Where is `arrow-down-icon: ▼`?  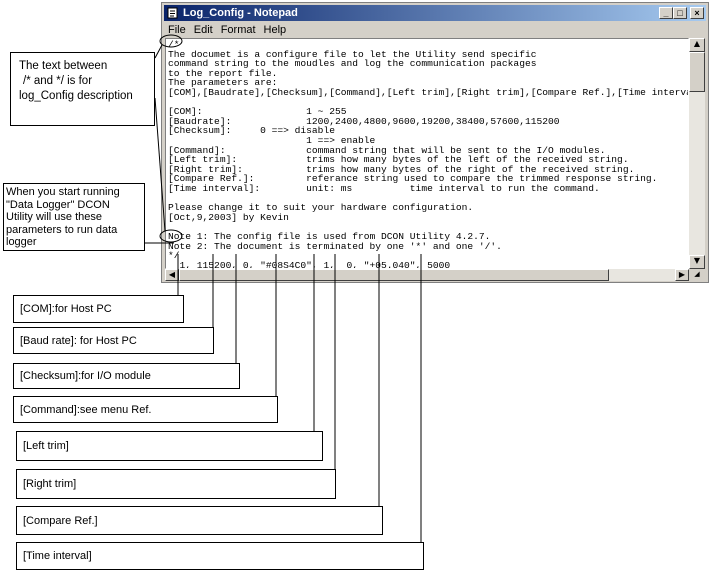 arrow-down-icon: ▼ is located at coordinates (697, 260).